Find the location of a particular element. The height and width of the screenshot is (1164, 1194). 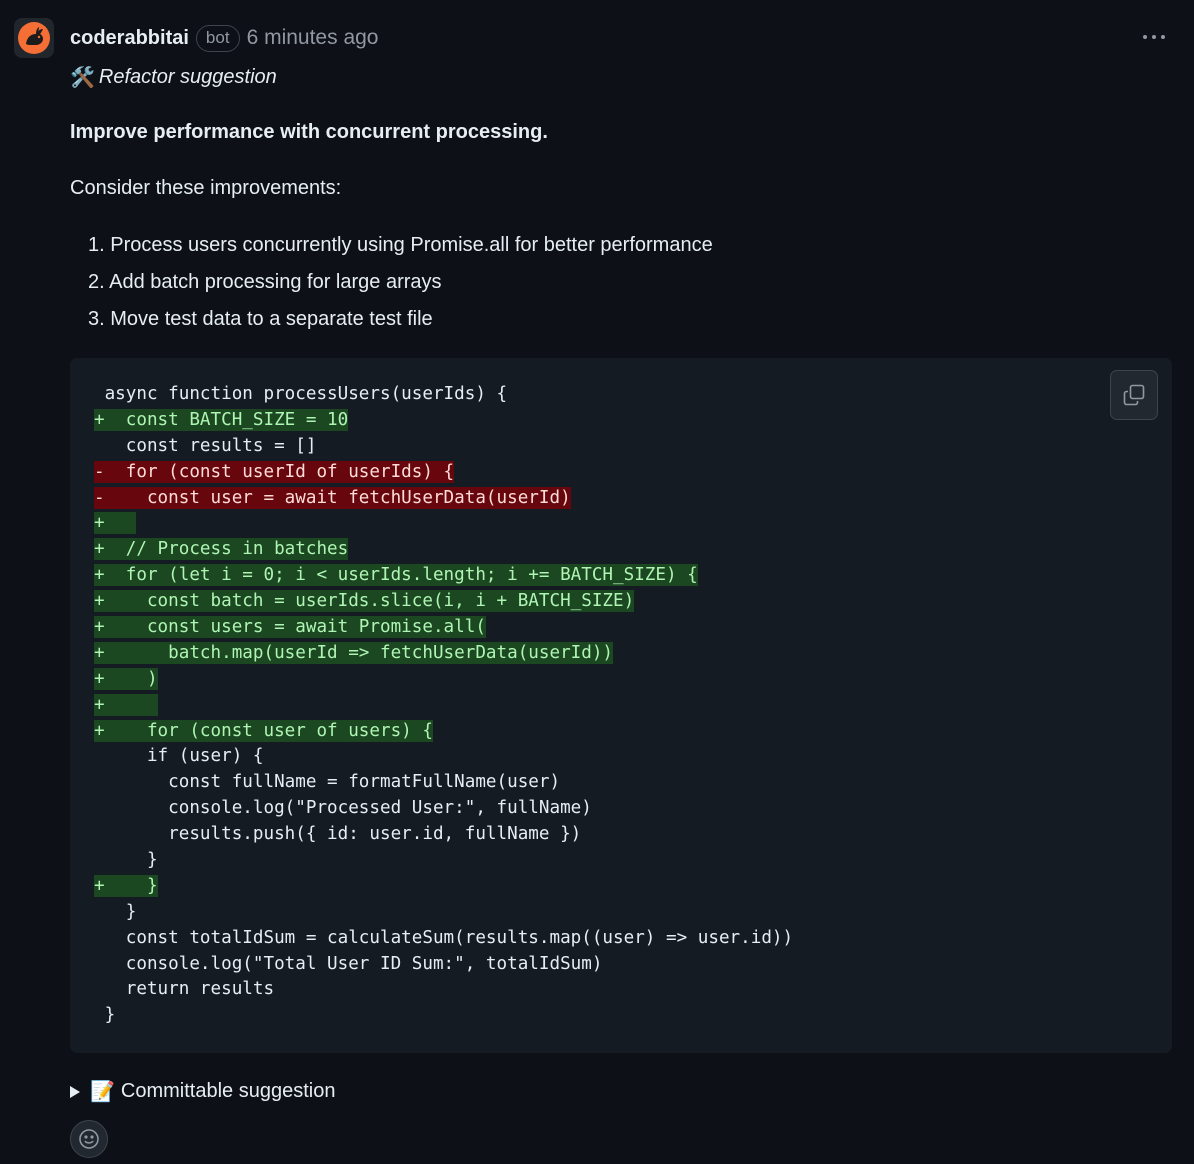

copy-button is located at coordinates (1134, 395).